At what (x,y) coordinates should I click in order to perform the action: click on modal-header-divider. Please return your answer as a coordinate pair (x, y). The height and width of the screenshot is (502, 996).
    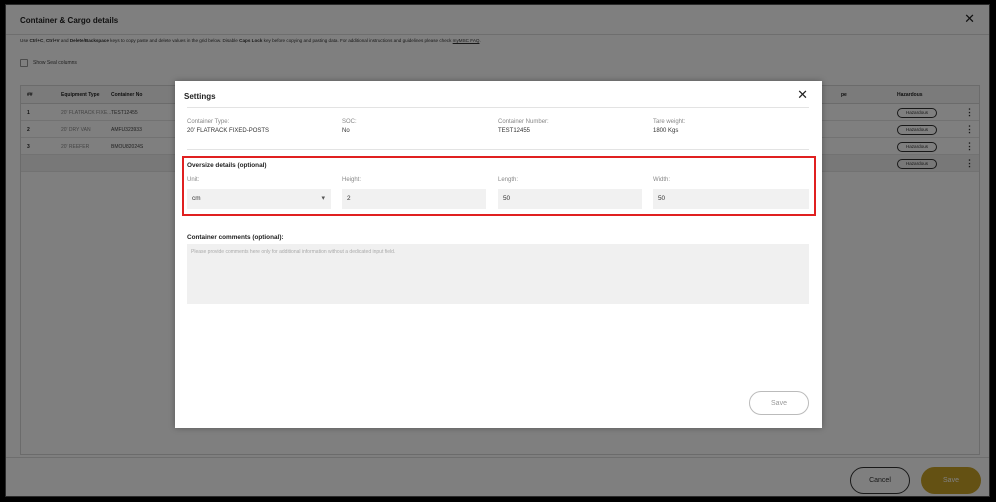
    Looking at the image, I should click on (498, 107).